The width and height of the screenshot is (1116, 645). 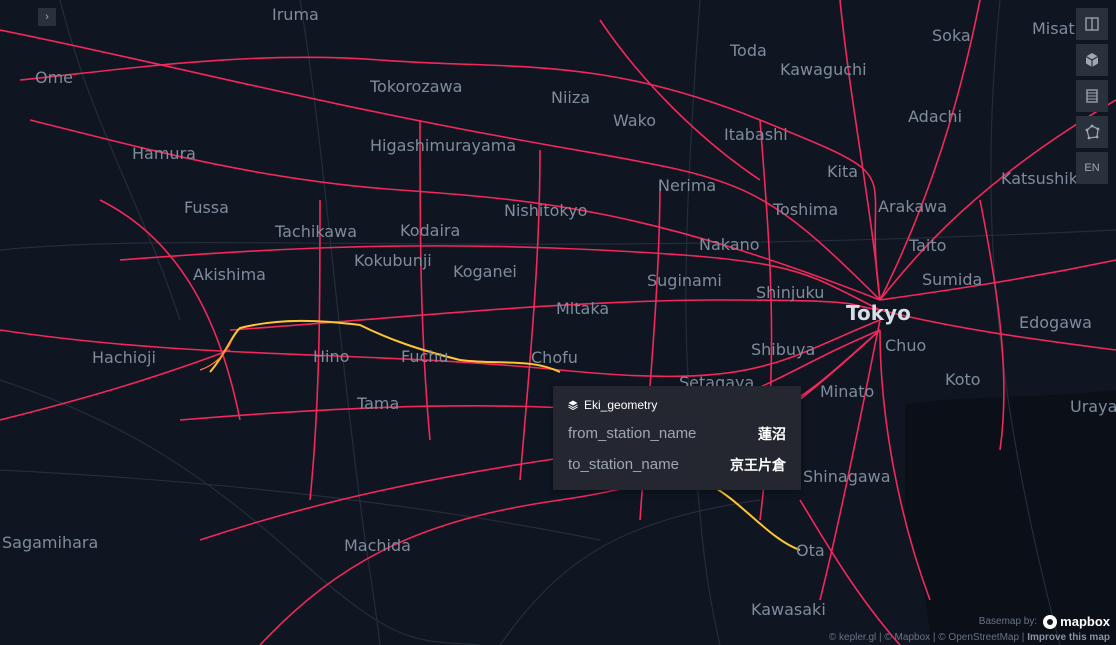 What do you see at coordinates (847, 476) in the screenshot?
I see `map-label: Shinagawa` at bounding box center [847, 476].